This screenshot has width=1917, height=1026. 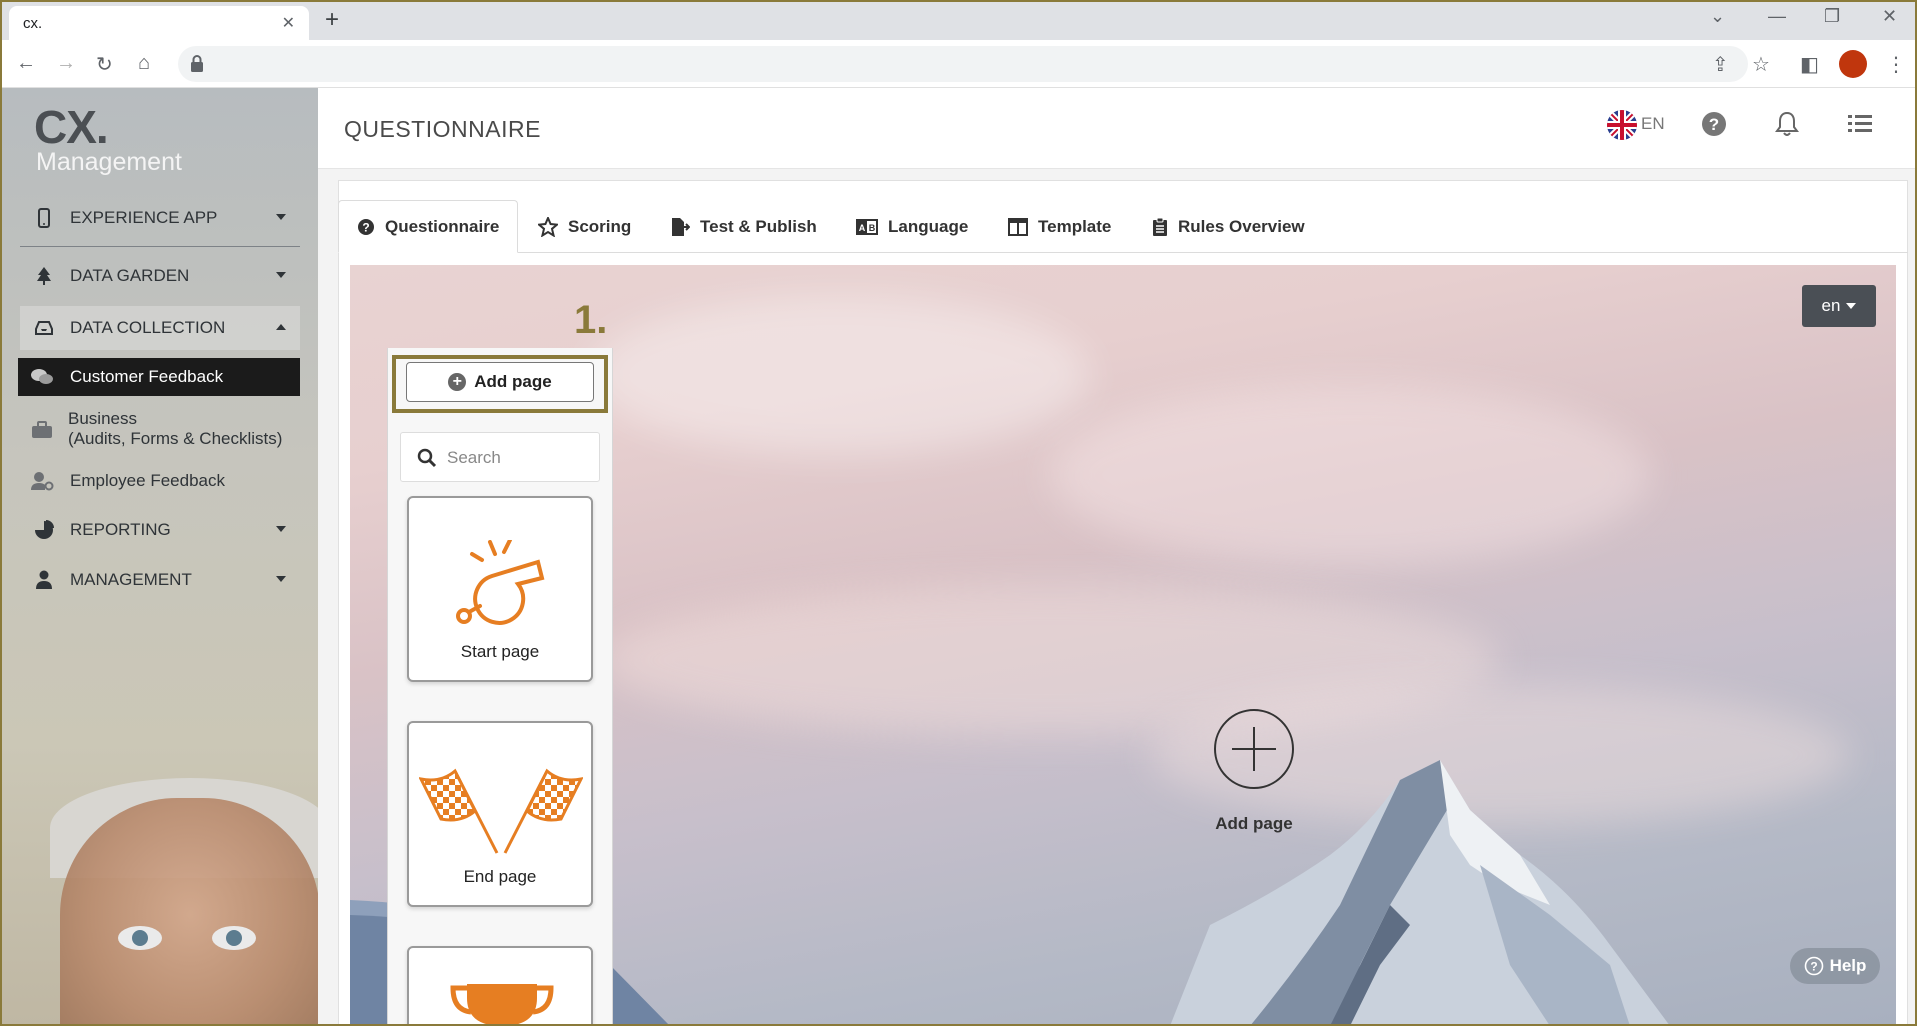 I want to click on tab-label: Test & Publish, so click(x=758, y=226).